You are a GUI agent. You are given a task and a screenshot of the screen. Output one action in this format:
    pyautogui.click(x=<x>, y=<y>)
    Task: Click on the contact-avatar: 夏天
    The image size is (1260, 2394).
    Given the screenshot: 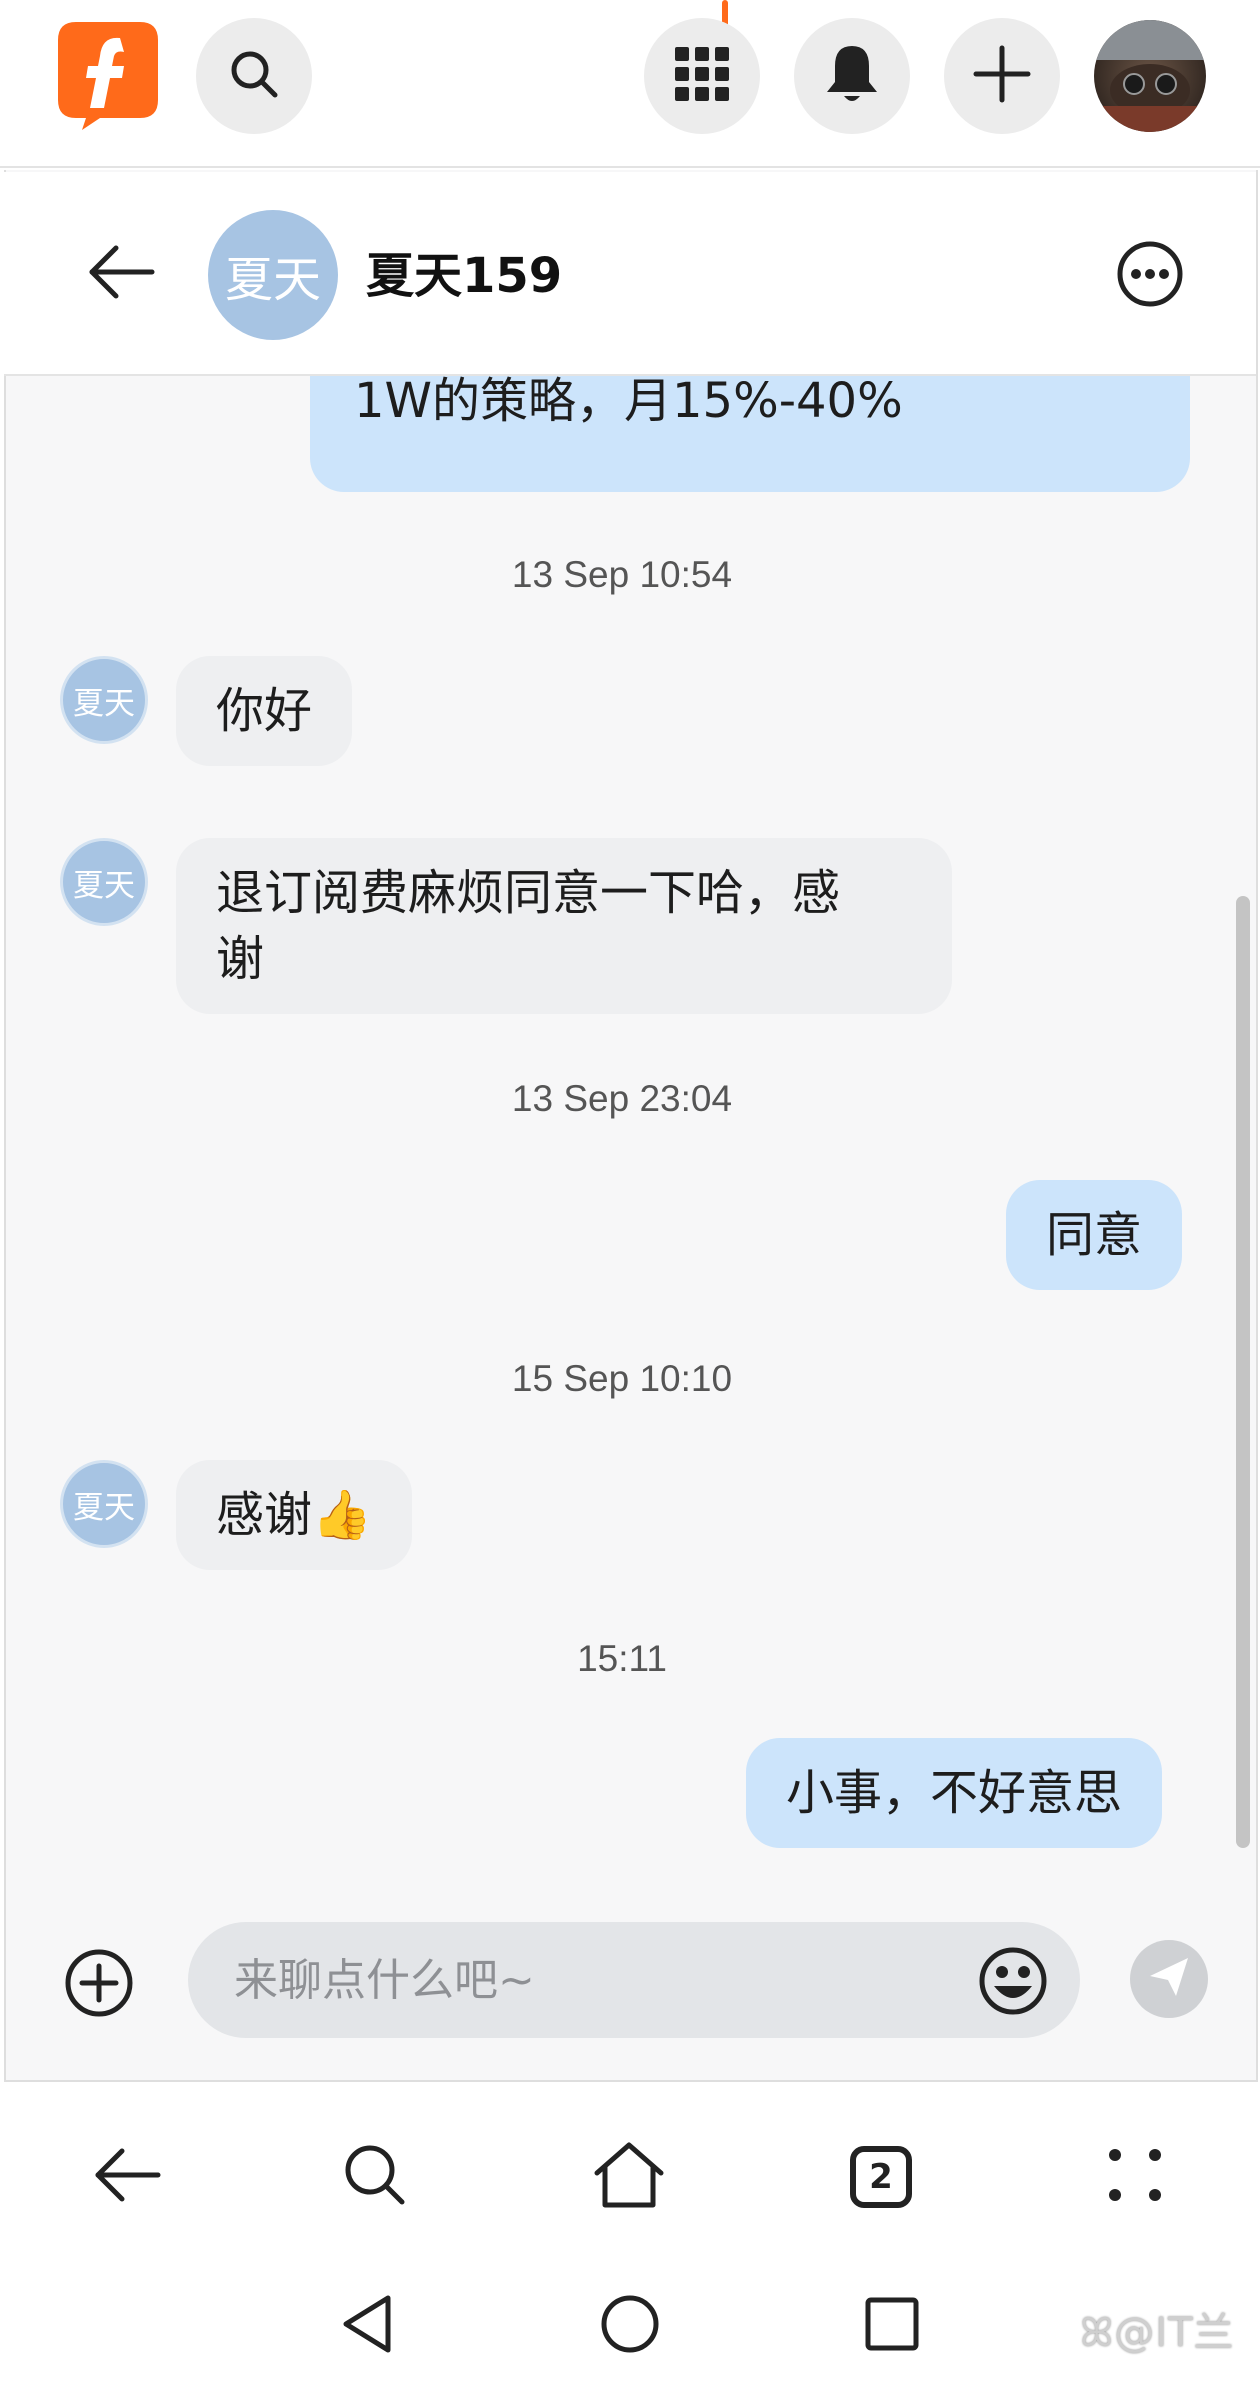 What is the action you would take?
    pyautogui.click(x=273, y=275)
    